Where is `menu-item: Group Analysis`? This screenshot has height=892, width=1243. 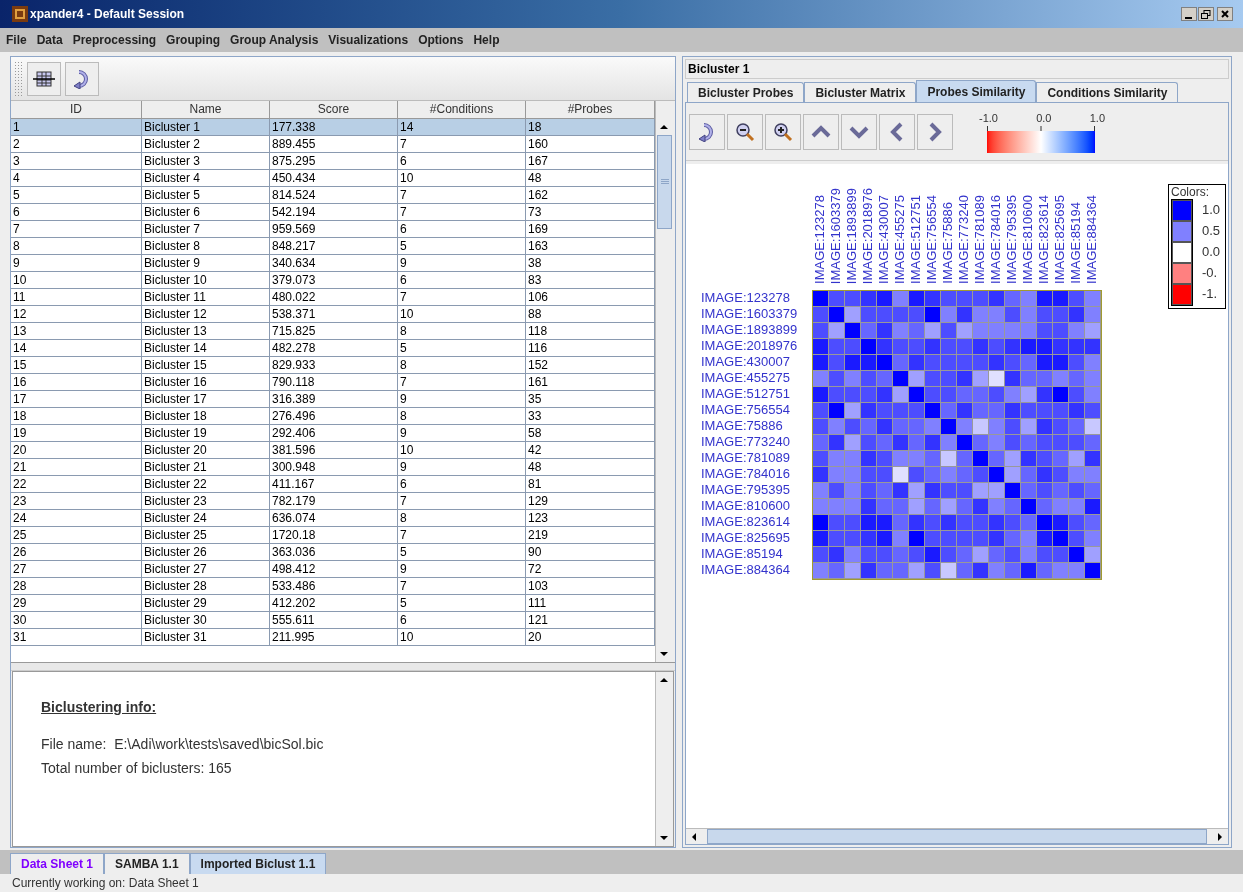
menu-item: Group Analysis is located at coordinates (274, 40).